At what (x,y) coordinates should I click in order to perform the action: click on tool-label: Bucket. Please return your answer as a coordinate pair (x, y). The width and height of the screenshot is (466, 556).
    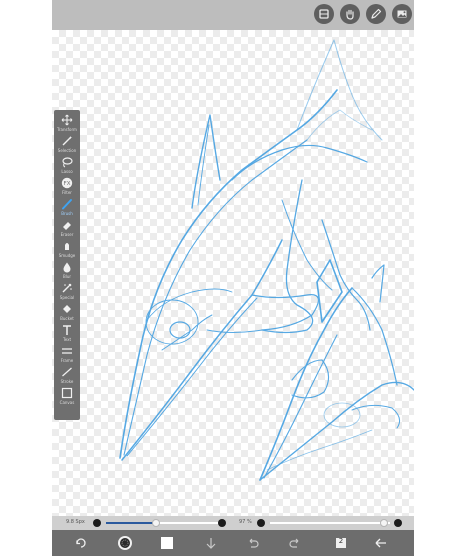
    Looking at the image, I should click on (67, 318).